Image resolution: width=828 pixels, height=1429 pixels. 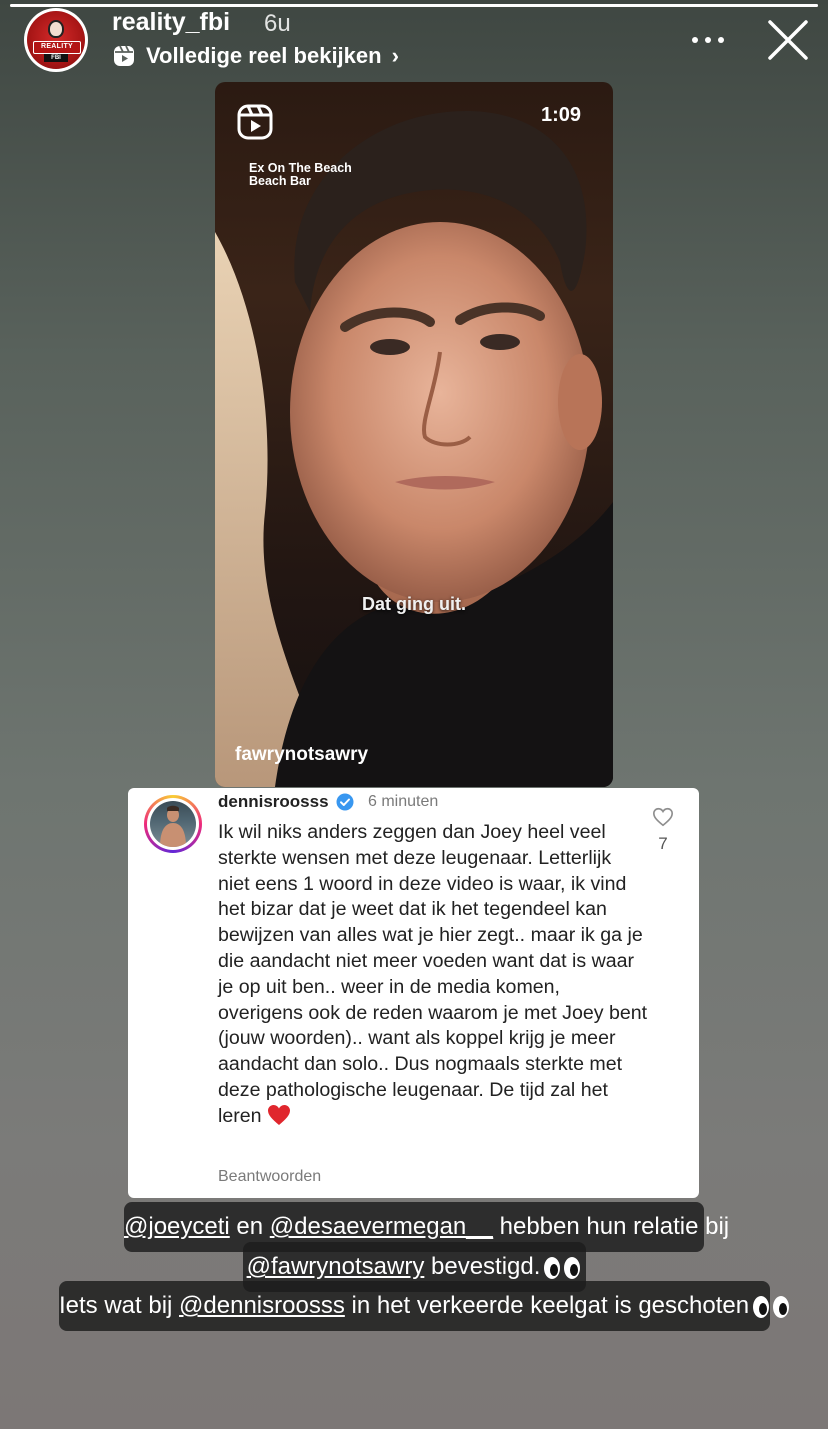 I want to click on reel-author-handle: fawrynotsawry, so click(x=301, y=755).